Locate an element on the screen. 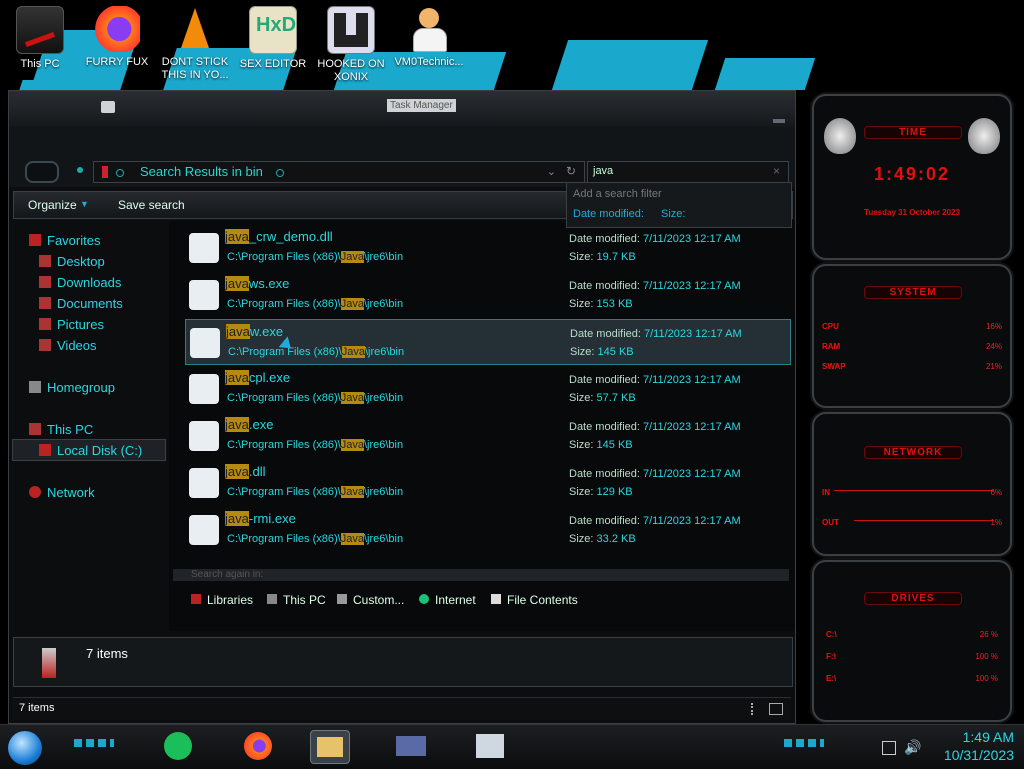 The width and height of the screenshot is (1024, 769). refresh-icon: ↻ is located at coordinates (571, 171).